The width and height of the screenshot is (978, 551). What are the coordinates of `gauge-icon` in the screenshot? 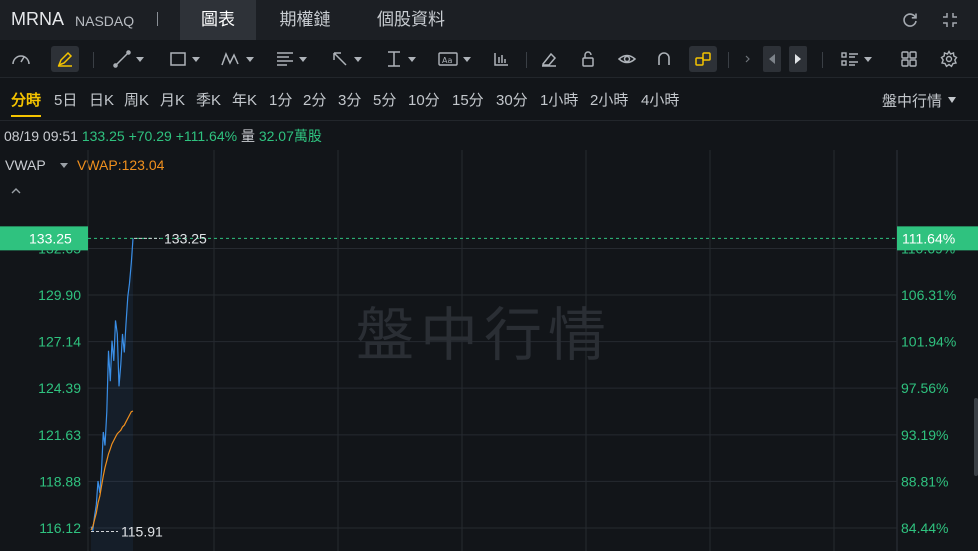 It's located at (21, 59).